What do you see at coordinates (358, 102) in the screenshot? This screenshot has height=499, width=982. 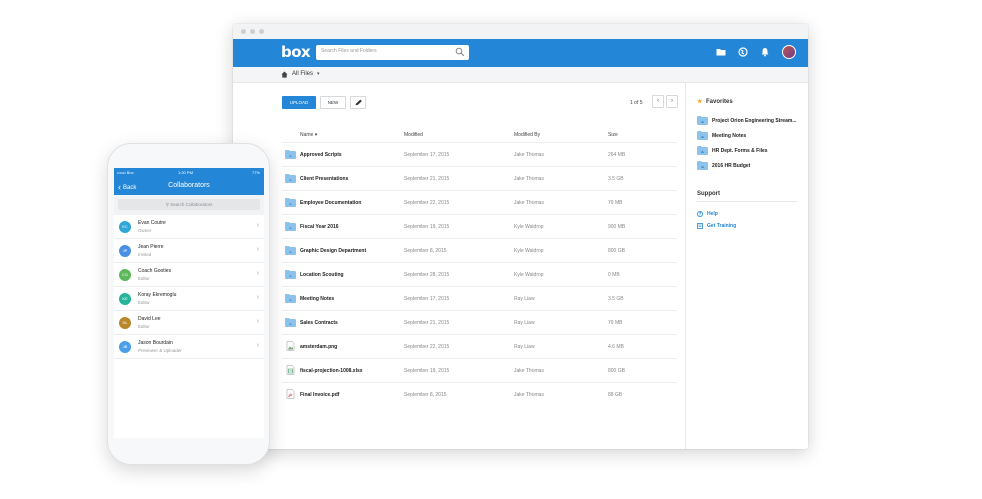 I see `box-notes-button` at bounding box center [358, 102].